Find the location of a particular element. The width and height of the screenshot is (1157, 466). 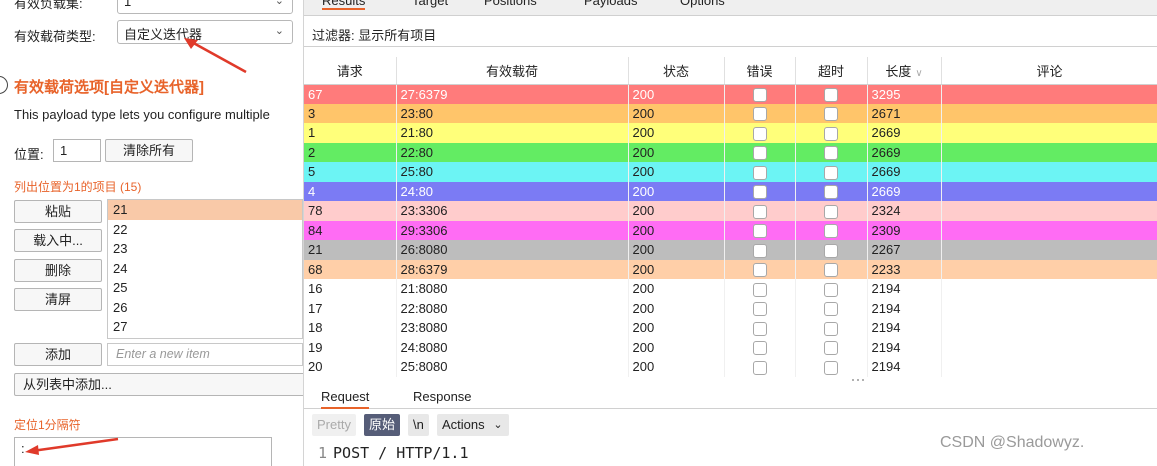

tab-payloads: Payloads is located at coordinates (610, 4).